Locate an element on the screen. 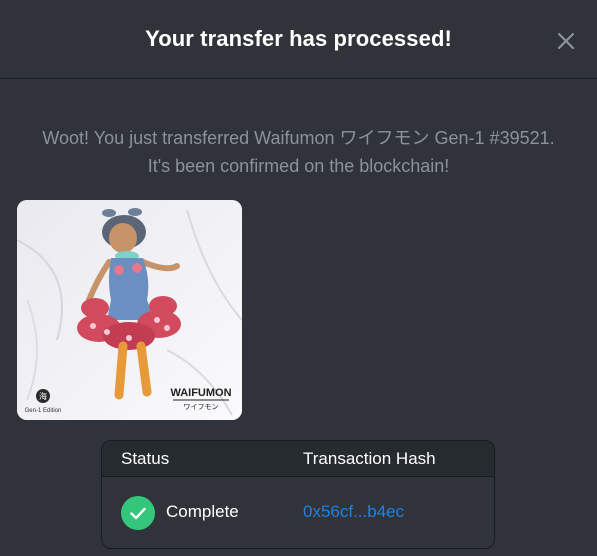 This screenshot has width=597, height=556. status-column-header: Status is located at coordinates (145, 458).